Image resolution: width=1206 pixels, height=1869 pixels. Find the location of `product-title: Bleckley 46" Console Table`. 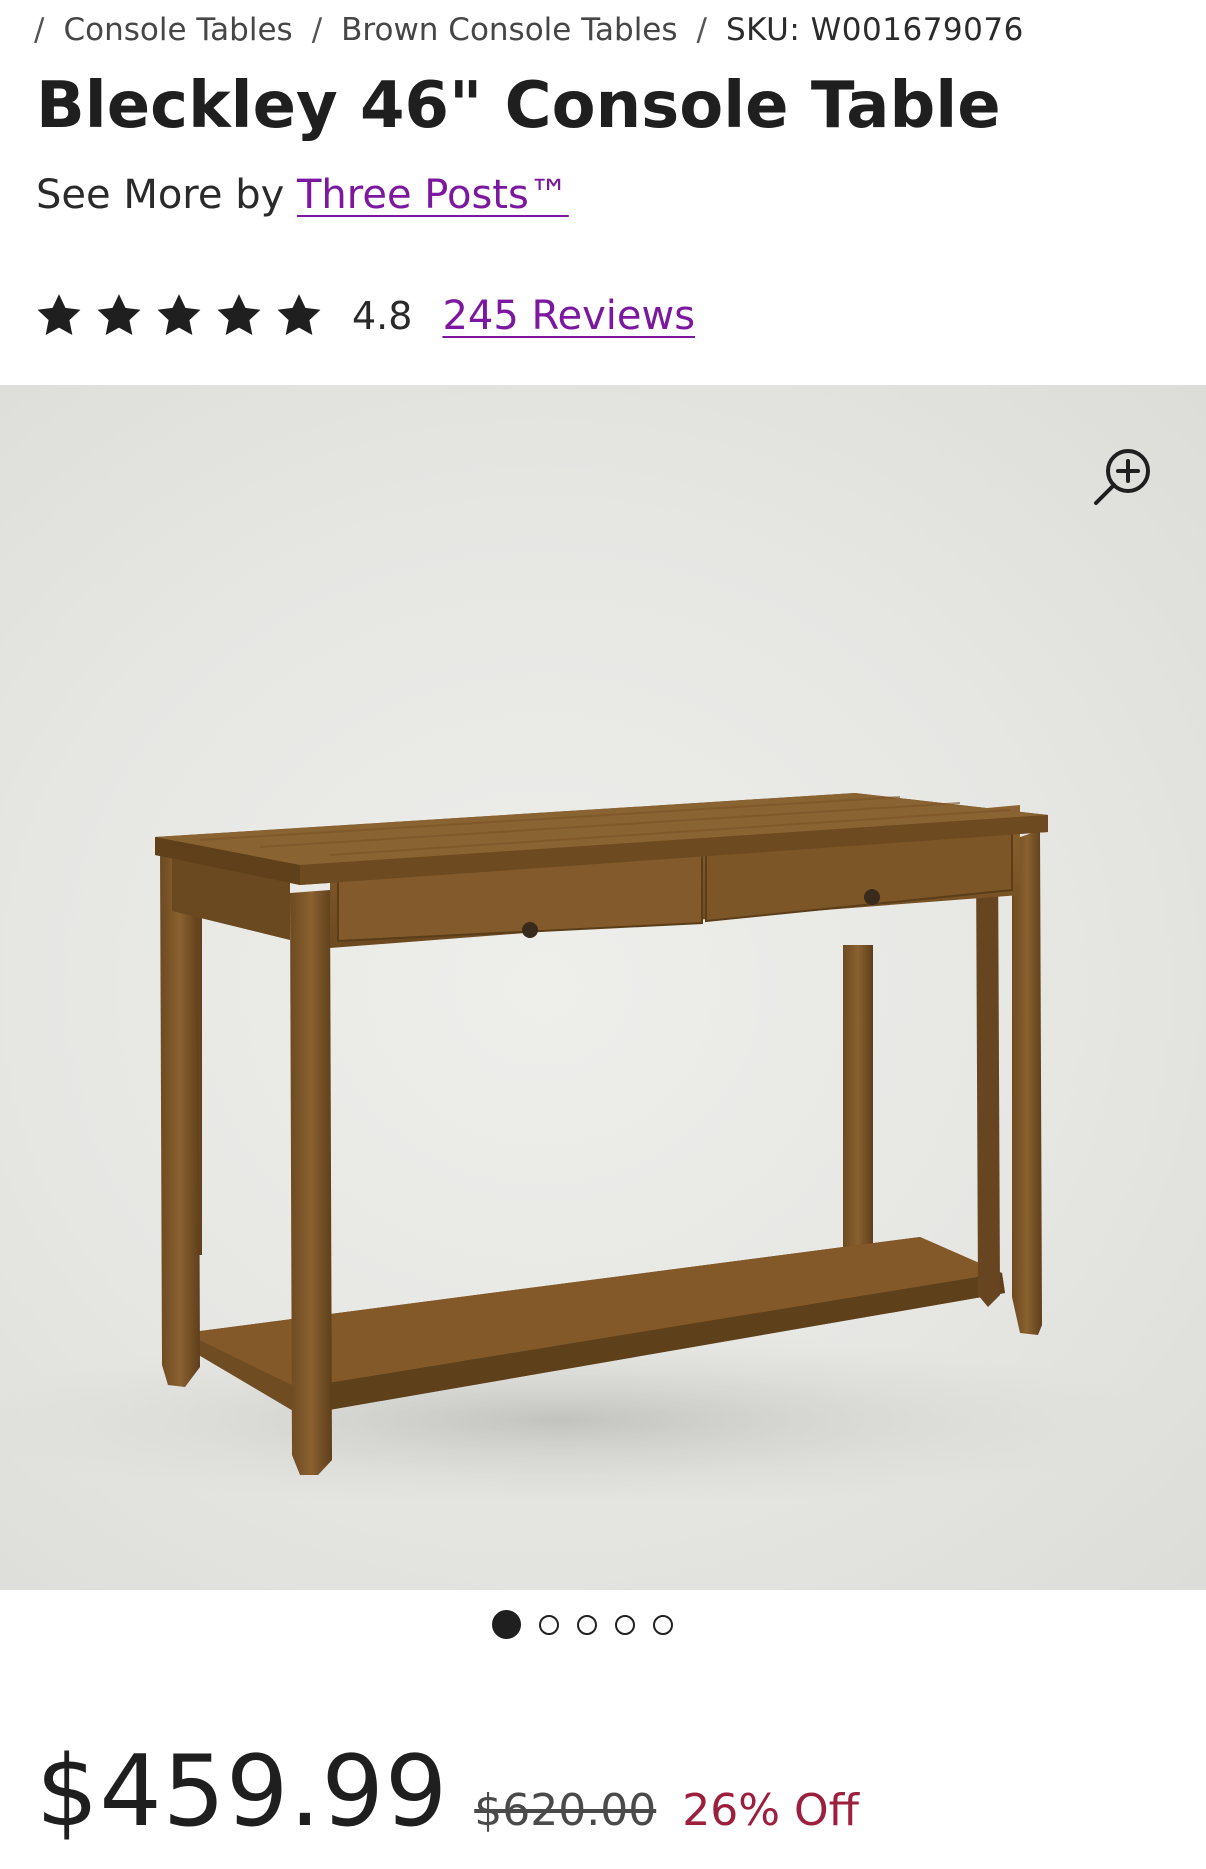

product-title: Bleckley 46" Console Table is located at coordinates (518, 106).